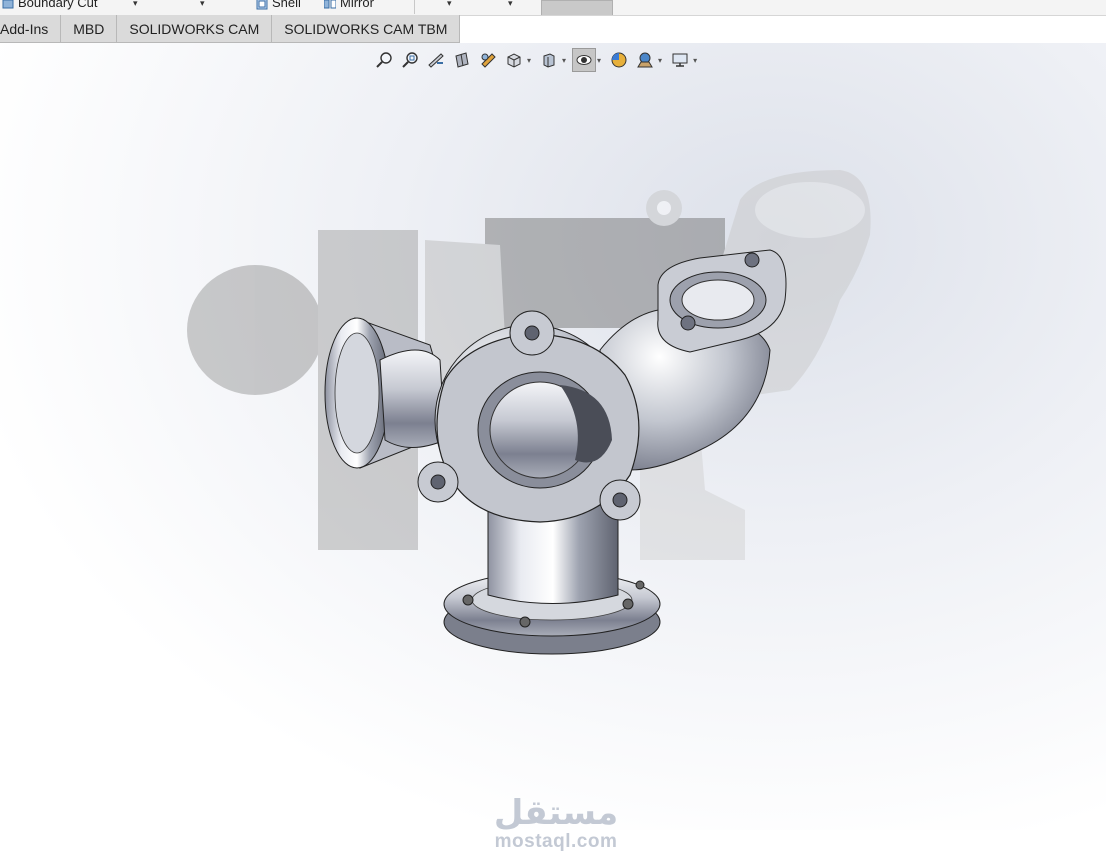 This screenshot has height=853, width=1106. What do you see at coordinates (357, 5) in the screenshot?
I see `mirror-label: Mirror` at bounding box center [357, 5].